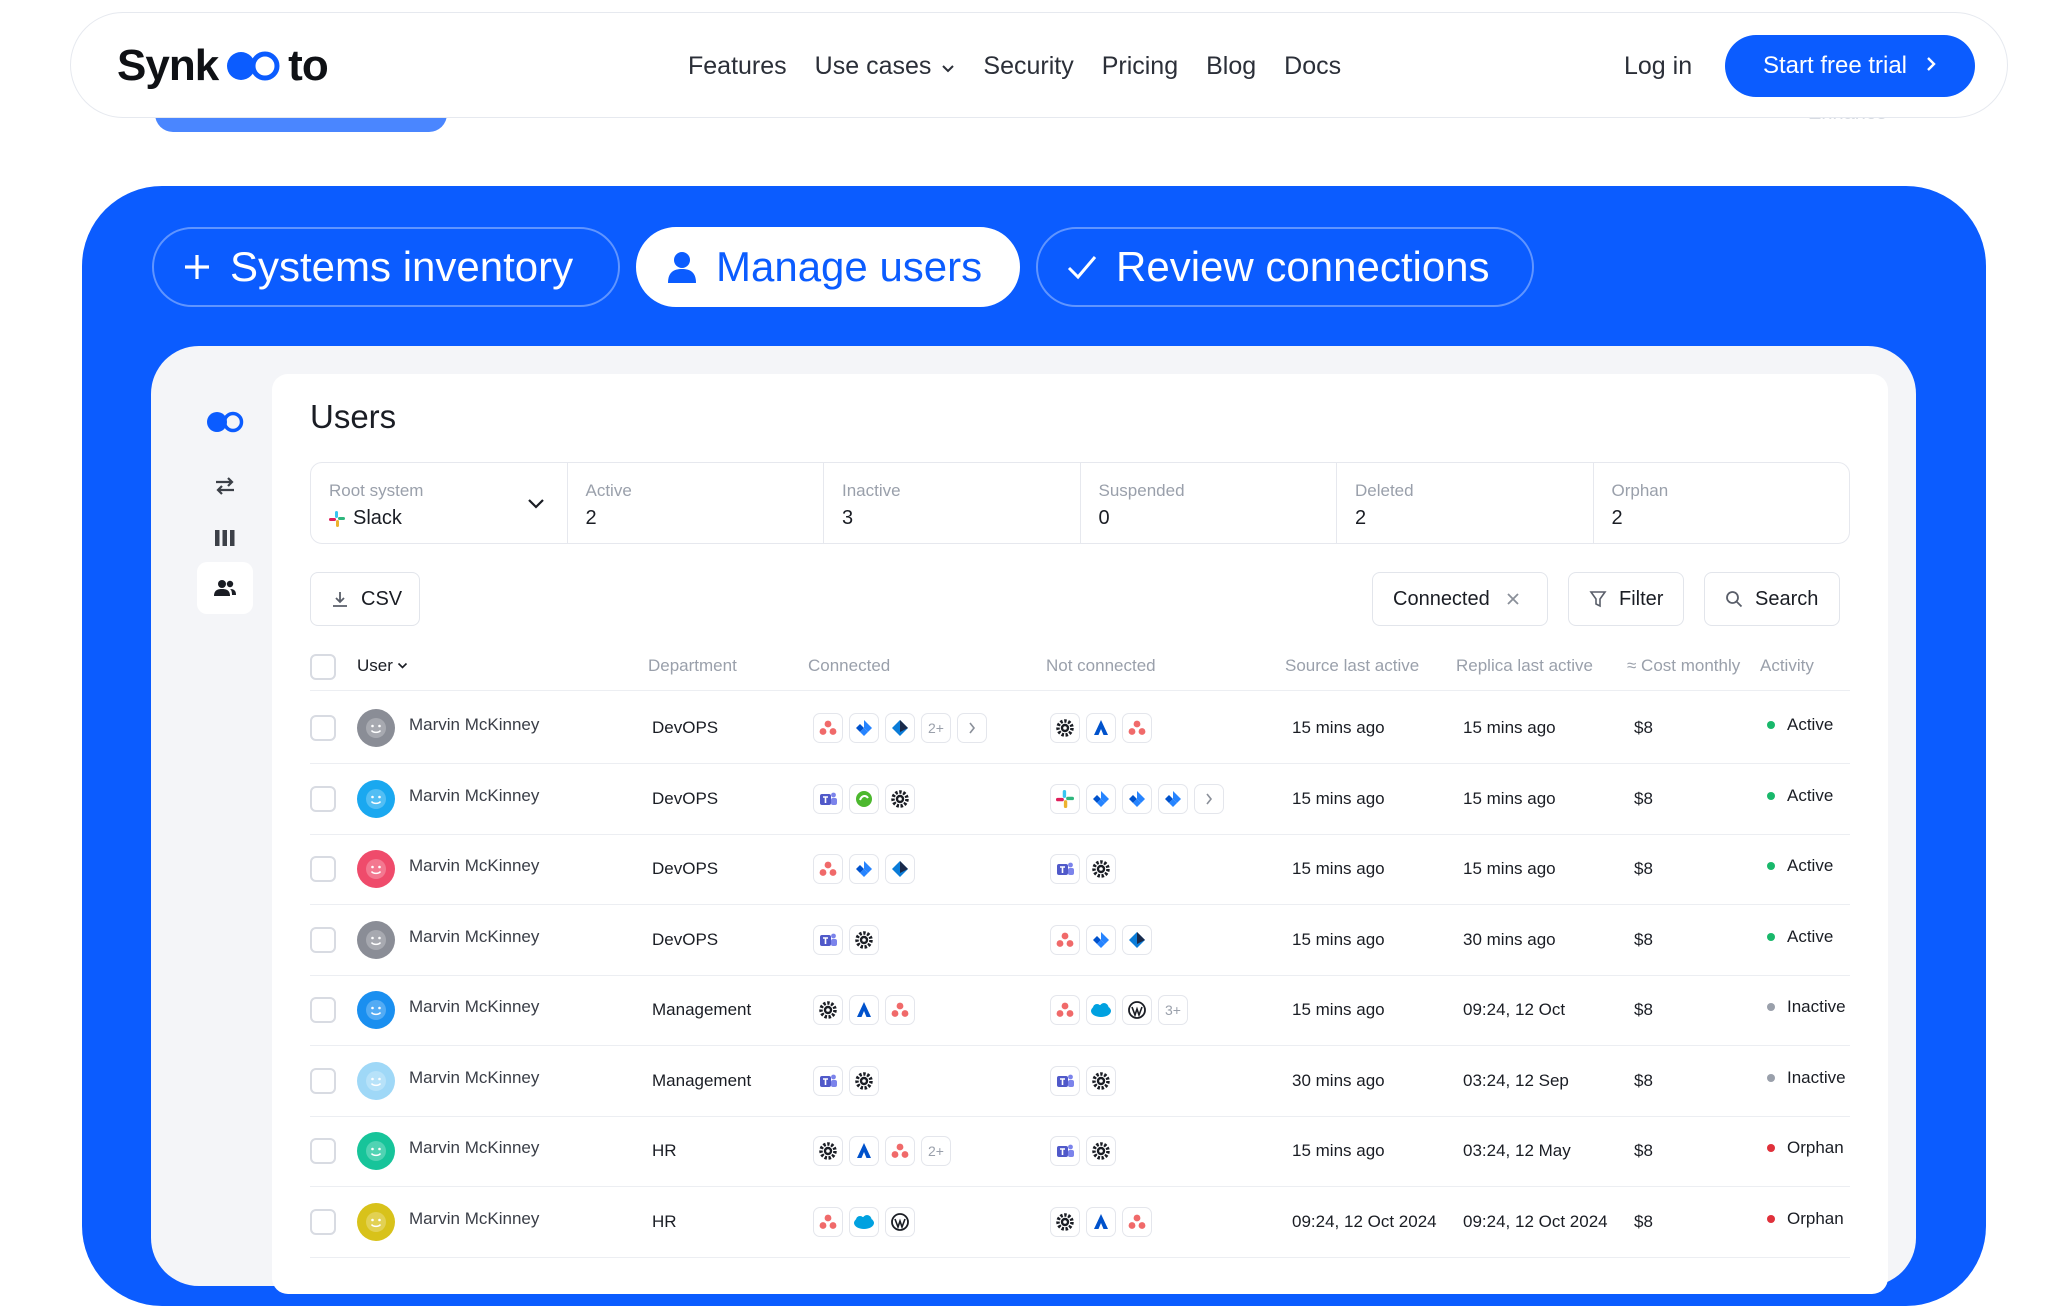 This screenshot has height=1306, width=2048. What do you see at coordinates (1460, 599) in the screenshot?
I see `connected-filter-chip: Connected` at bounding box center [1460, 599].